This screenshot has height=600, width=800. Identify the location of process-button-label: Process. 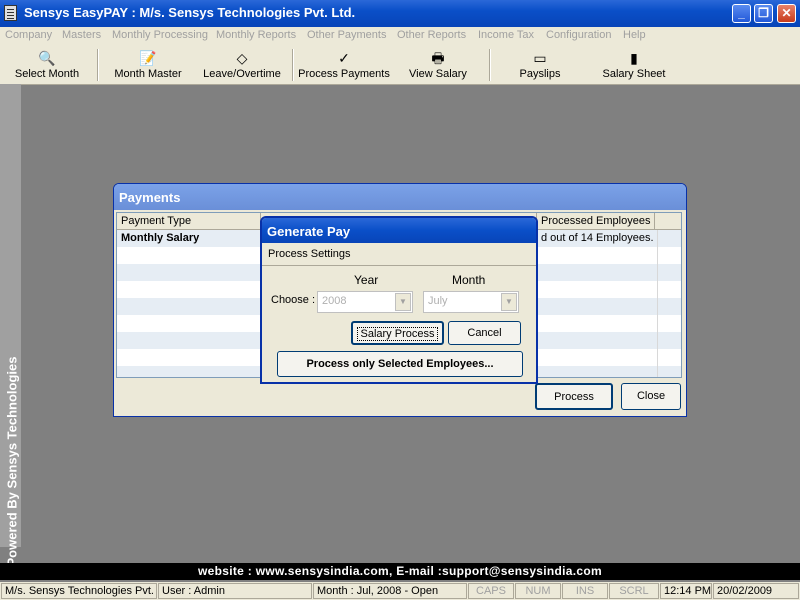
(574, 397).